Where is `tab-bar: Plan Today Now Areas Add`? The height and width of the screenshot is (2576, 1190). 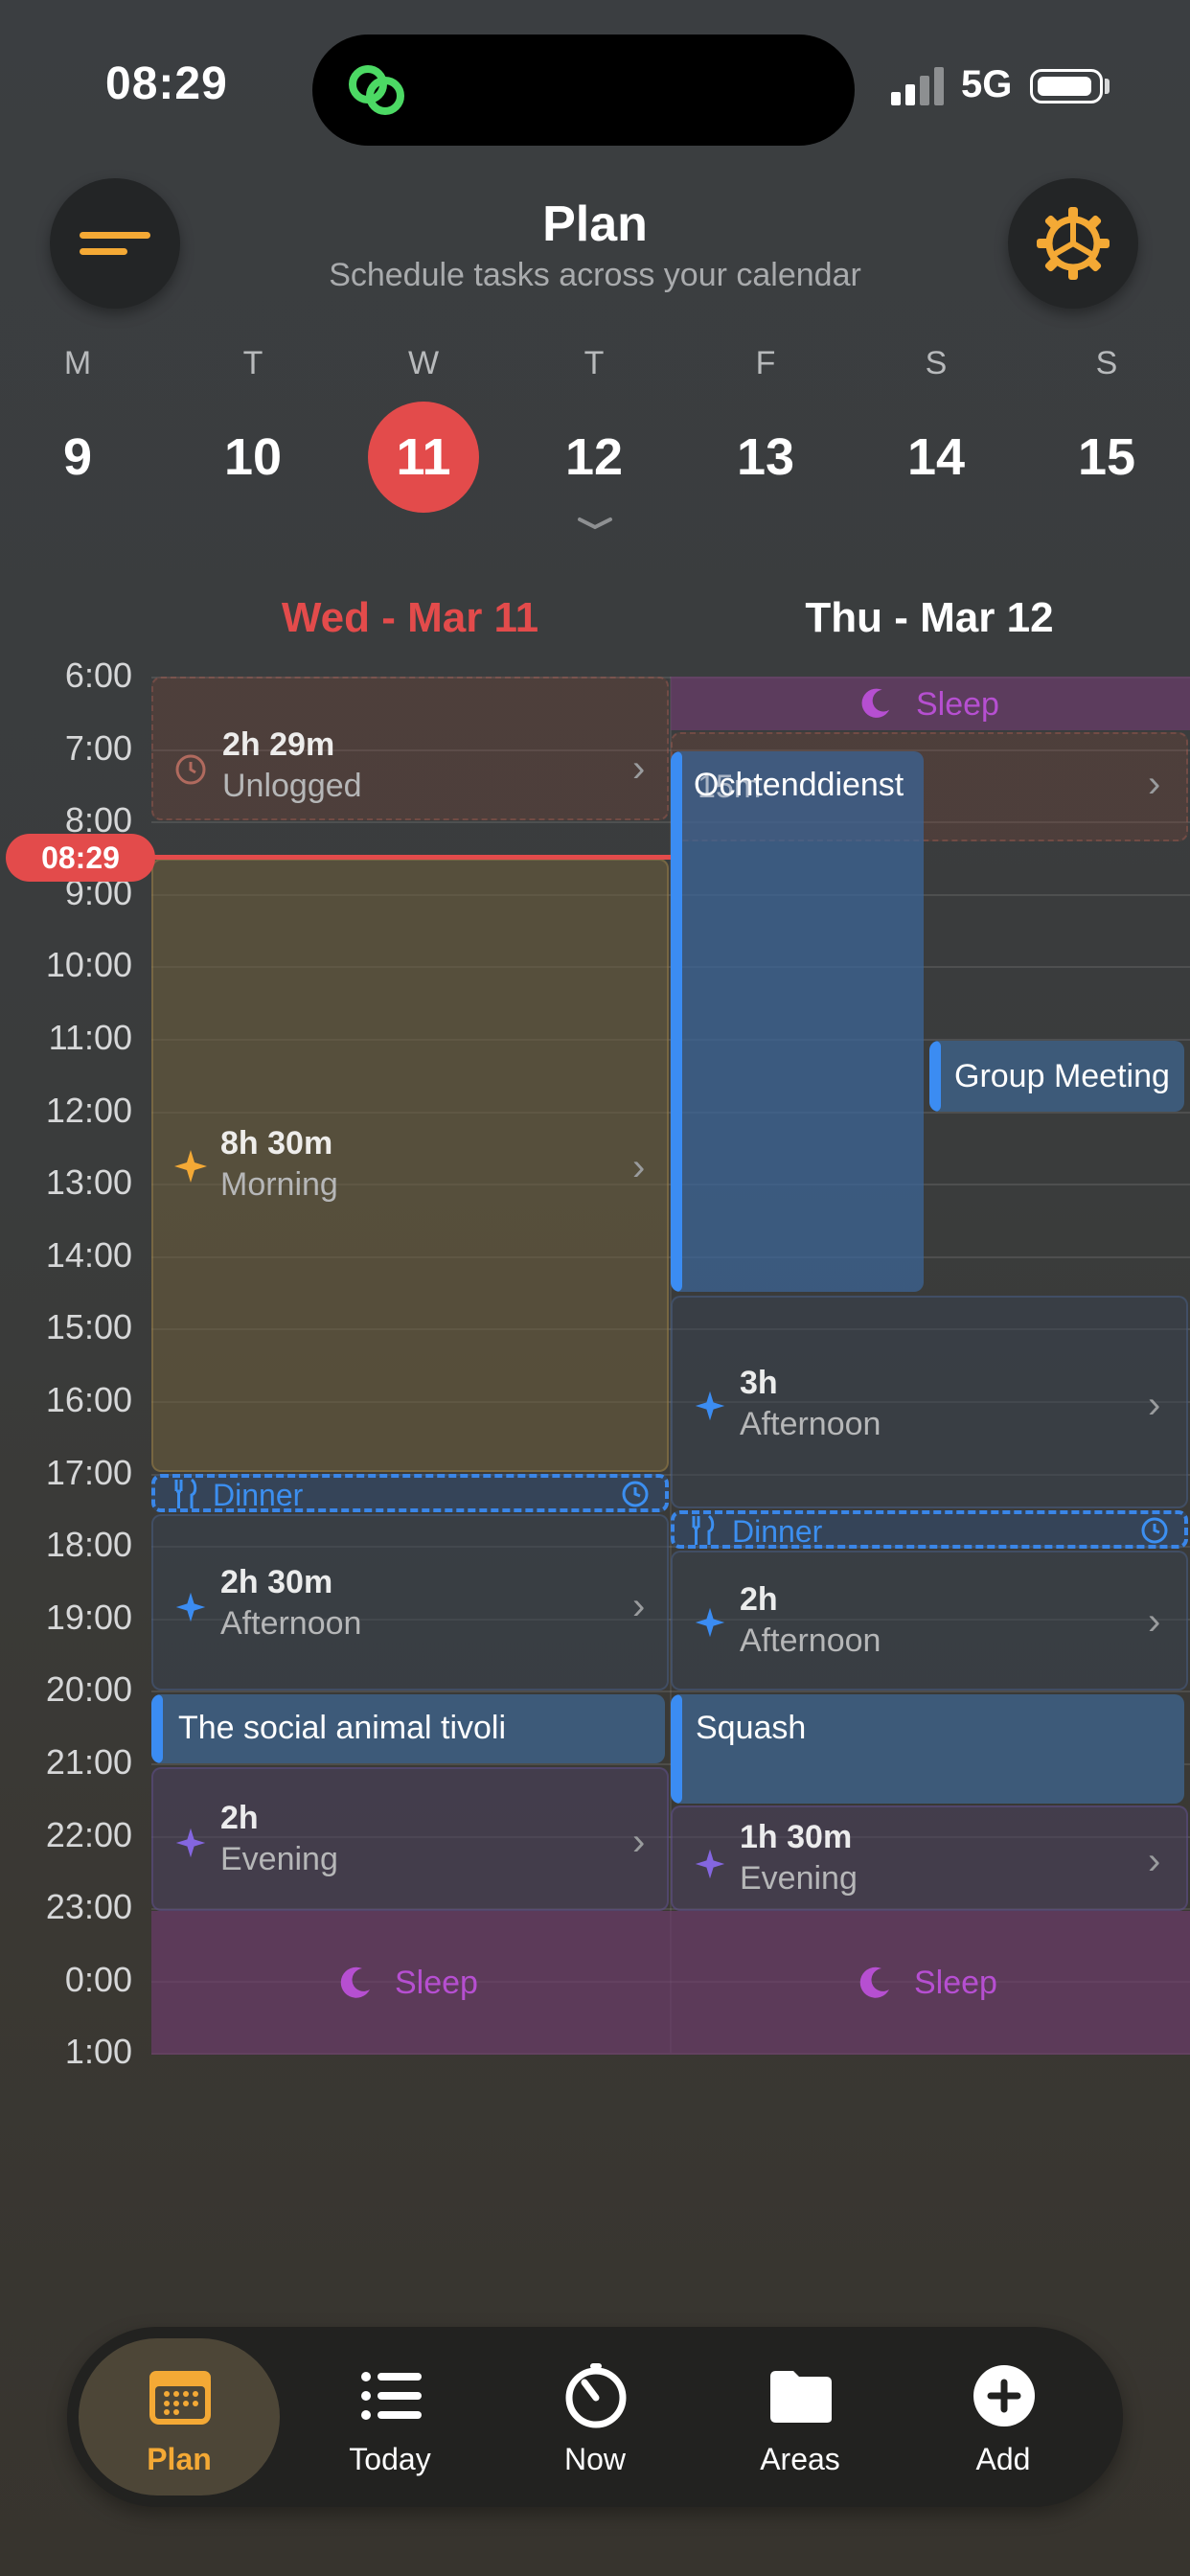
tab-bar: Plan Today Now Areas Add is located at coordinates (595, 2417).